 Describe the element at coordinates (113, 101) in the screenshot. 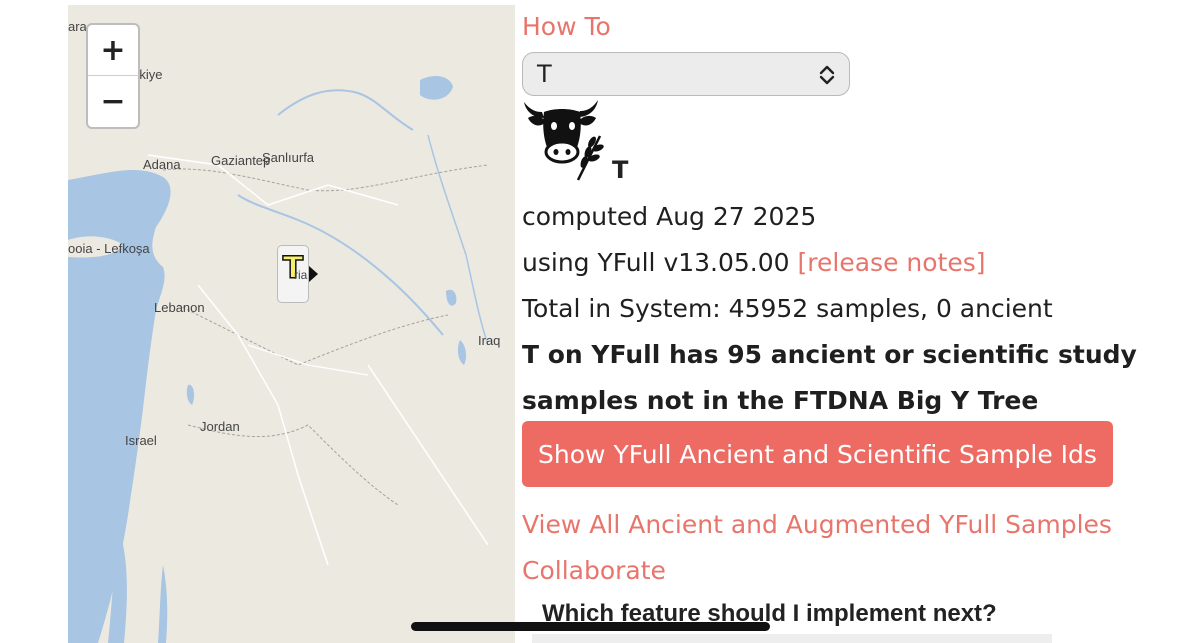

I see `zoom-out-button: −` at that location.